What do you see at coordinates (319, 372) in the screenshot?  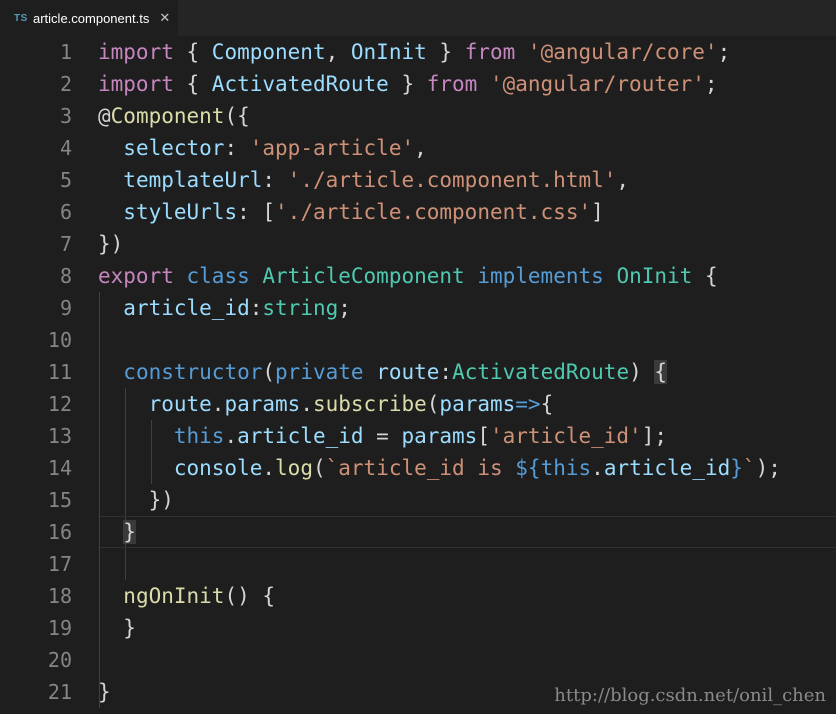 I see `code-token: private` at bounding box center [319, 372].